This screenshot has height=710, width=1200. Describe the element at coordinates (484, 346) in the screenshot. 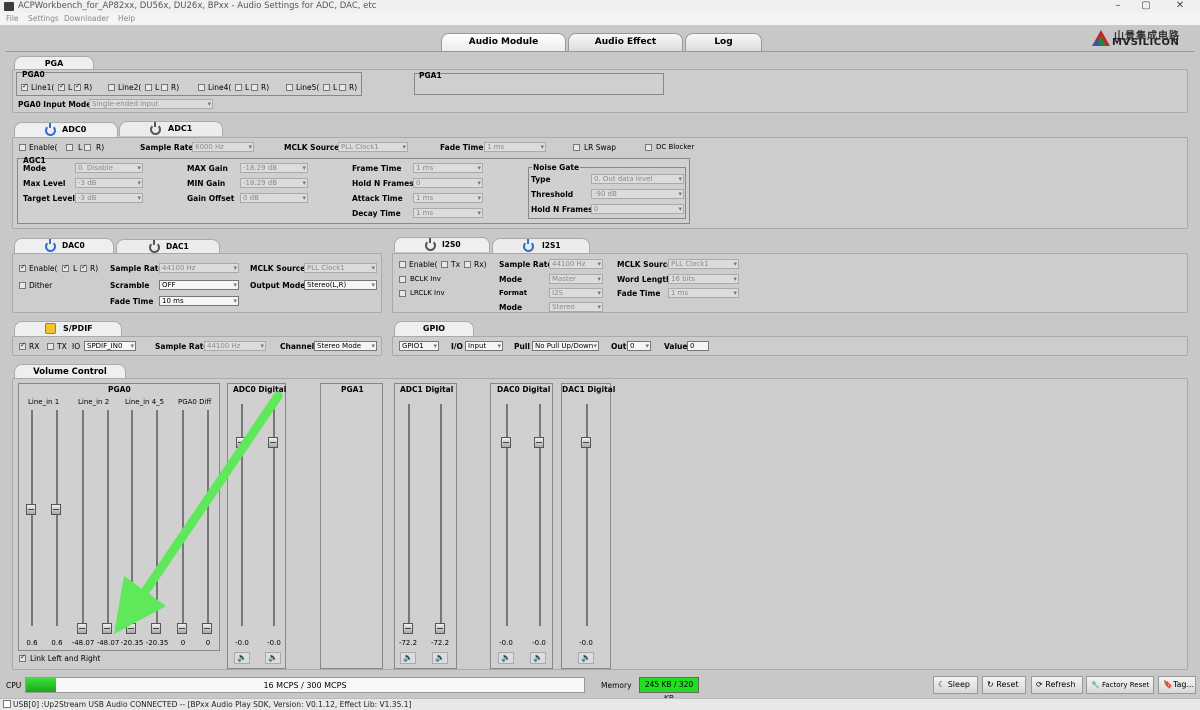

I see `gpio-io-select: Input` at that location.